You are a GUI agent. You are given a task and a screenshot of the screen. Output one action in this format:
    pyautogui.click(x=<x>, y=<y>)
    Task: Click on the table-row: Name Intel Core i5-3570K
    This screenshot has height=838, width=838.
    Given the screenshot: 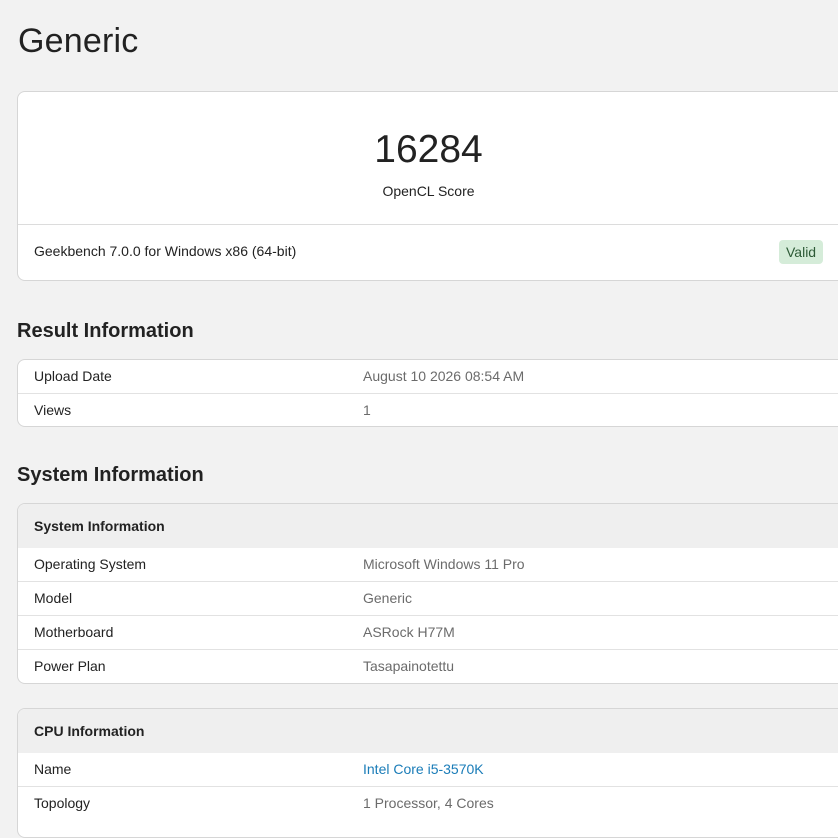 What is the action you would take?
    pyautogui.click(x=428, y=769)
    